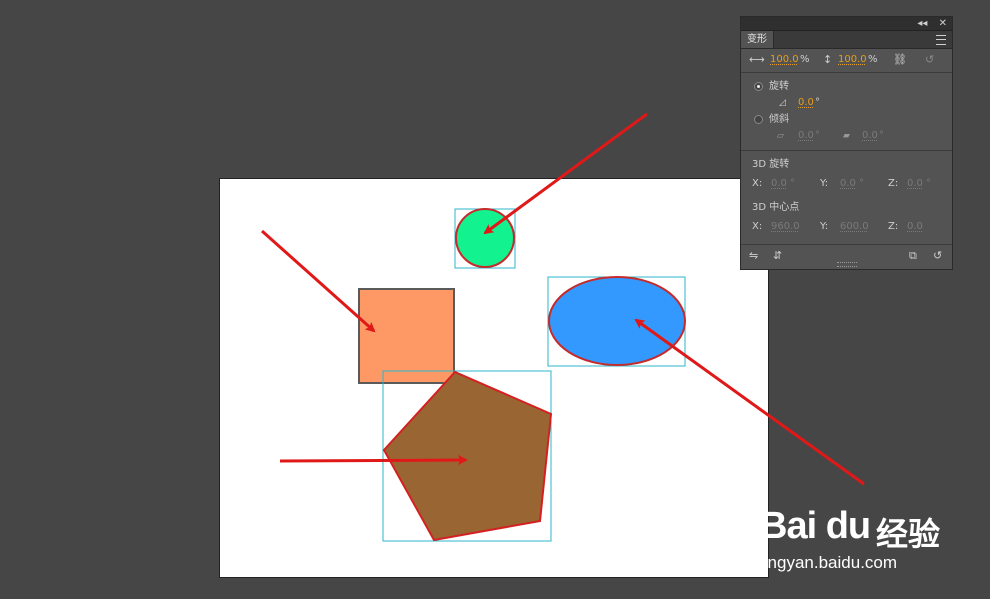 The height and width of the screenshot is (599, 990). What do you see at coordinates (893, 183) in the screenshot?
I see `rotate3d-z-label: Z:` at bounding box center [893, 183].